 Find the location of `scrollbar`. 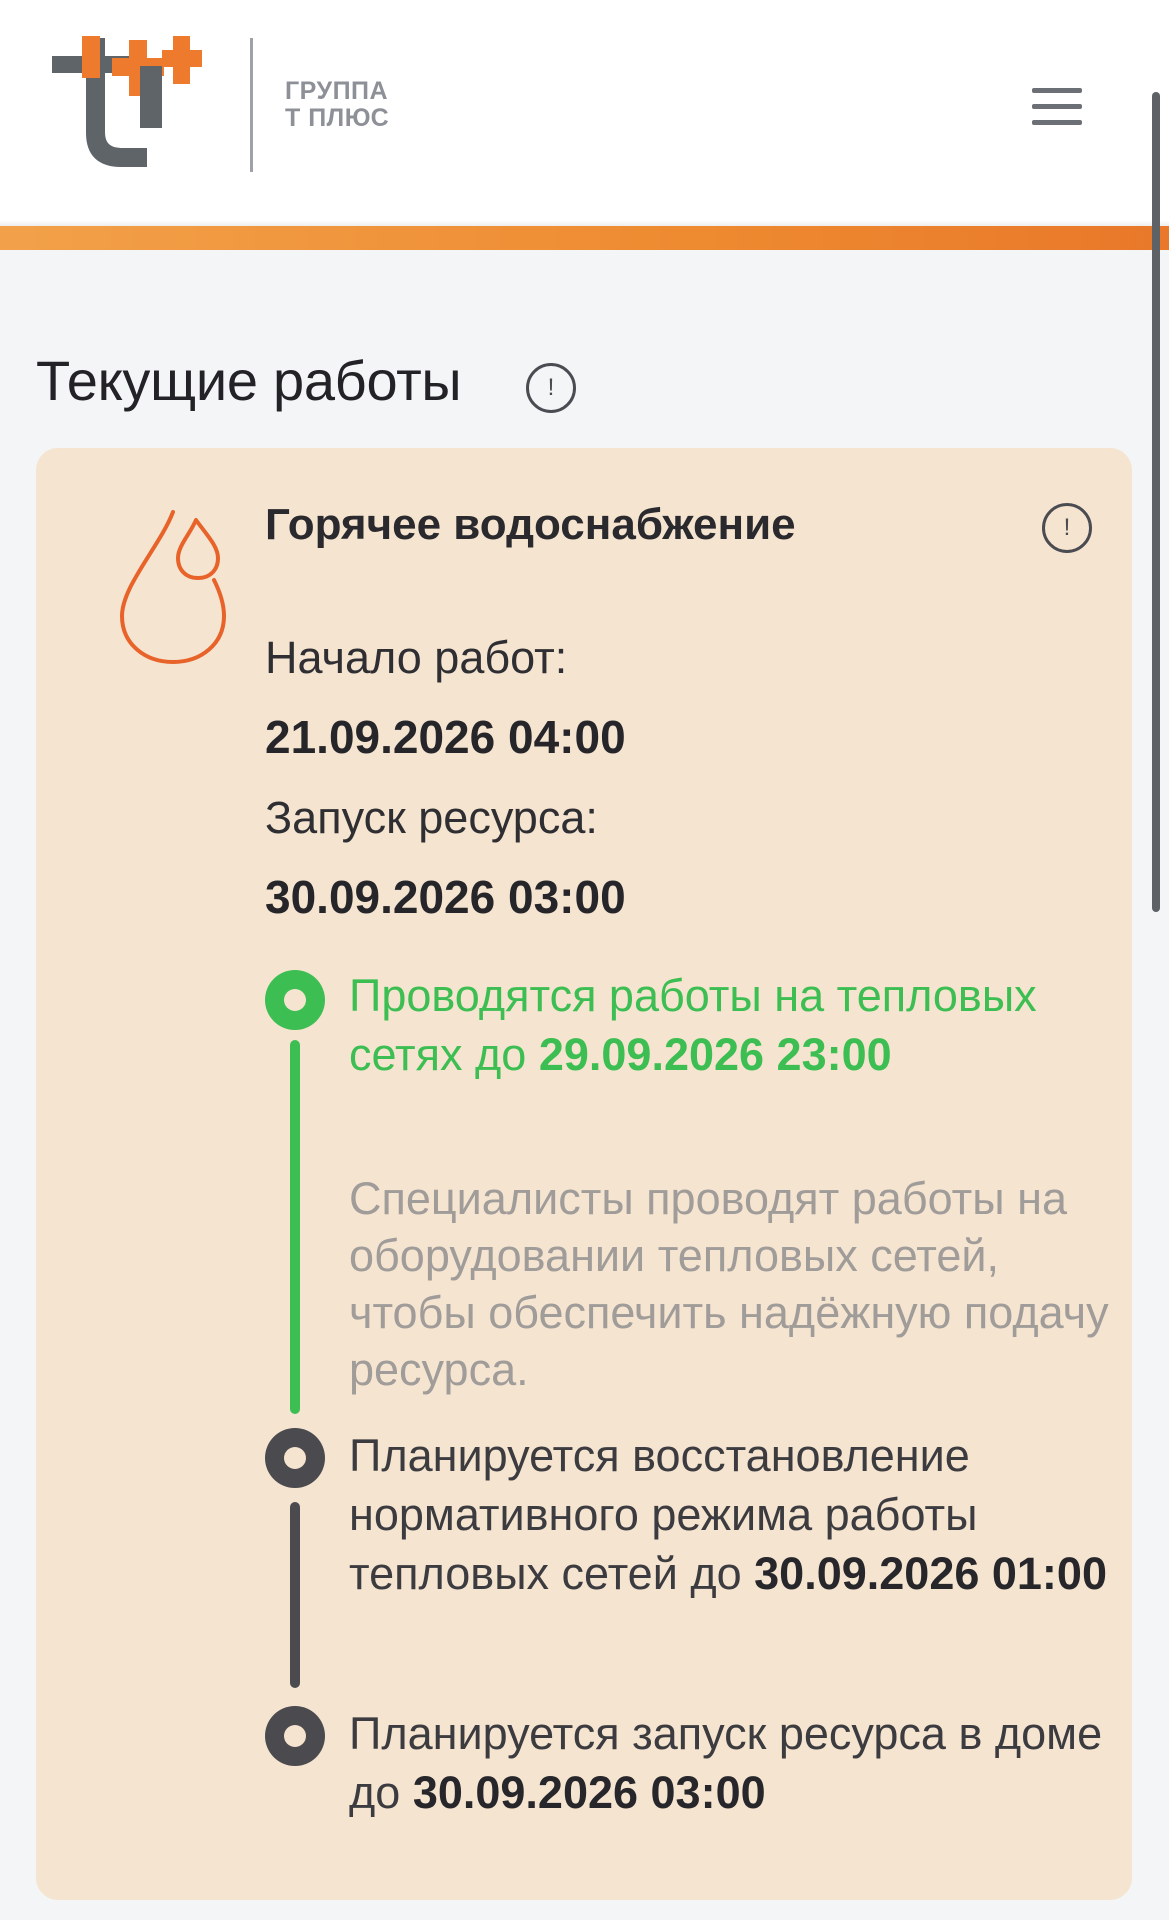

scrollbar is located at coordinates (1156, 502).